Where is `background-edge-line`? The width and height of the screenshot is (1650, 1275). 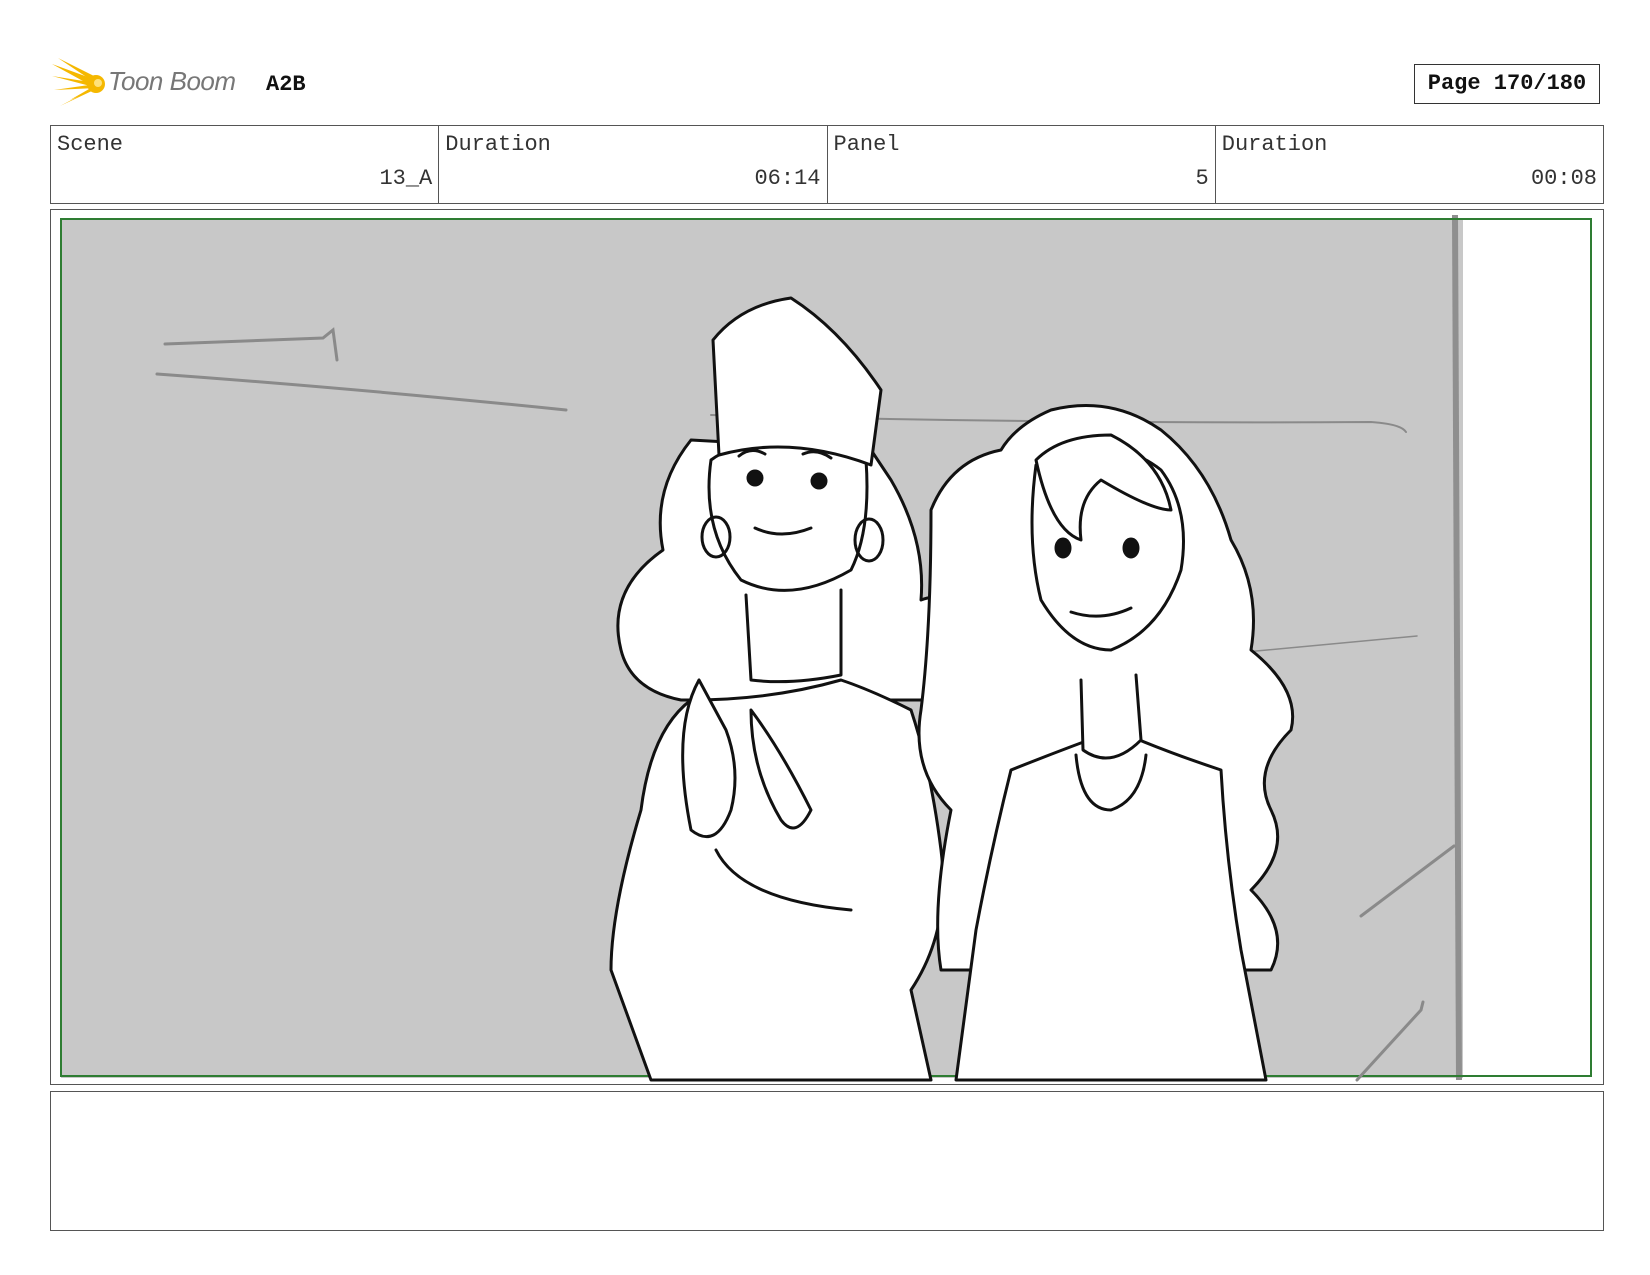 background-edge-line is located at coordinates (1457, 647).